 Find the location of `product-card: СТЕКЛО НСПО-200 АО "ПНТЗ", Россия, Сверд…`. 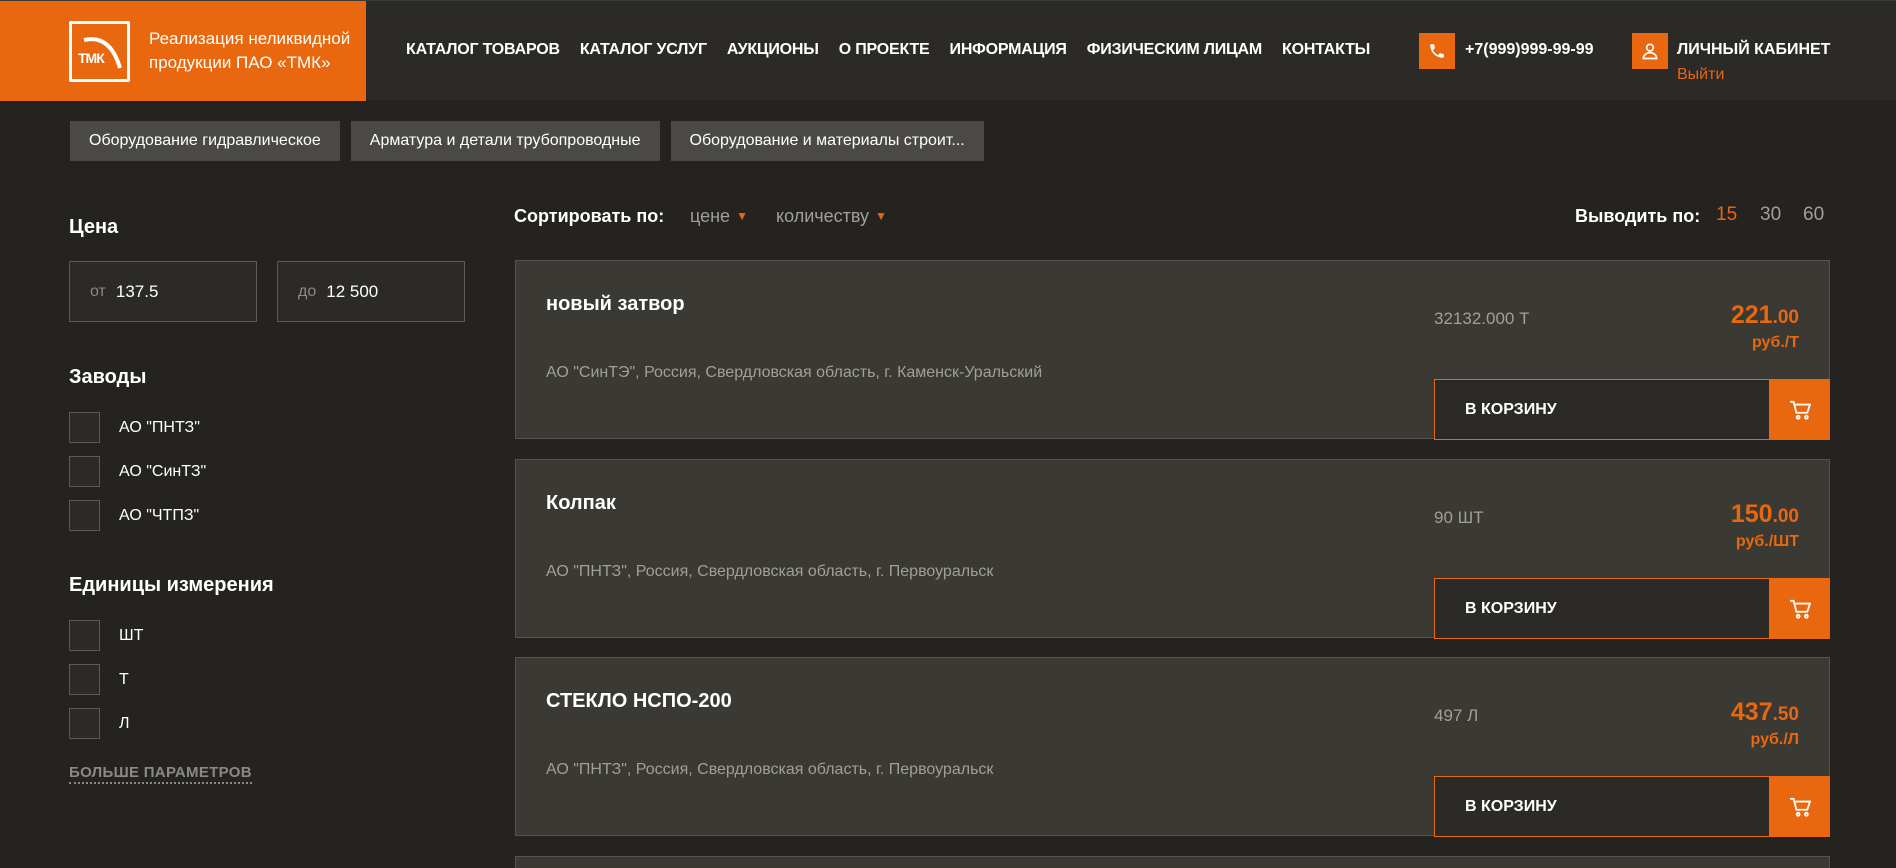

product-card: СТЕКЛО НСПО-200 АО "ПНТЗ", Россия, Сверд… is located at coordinates (1172, 747).